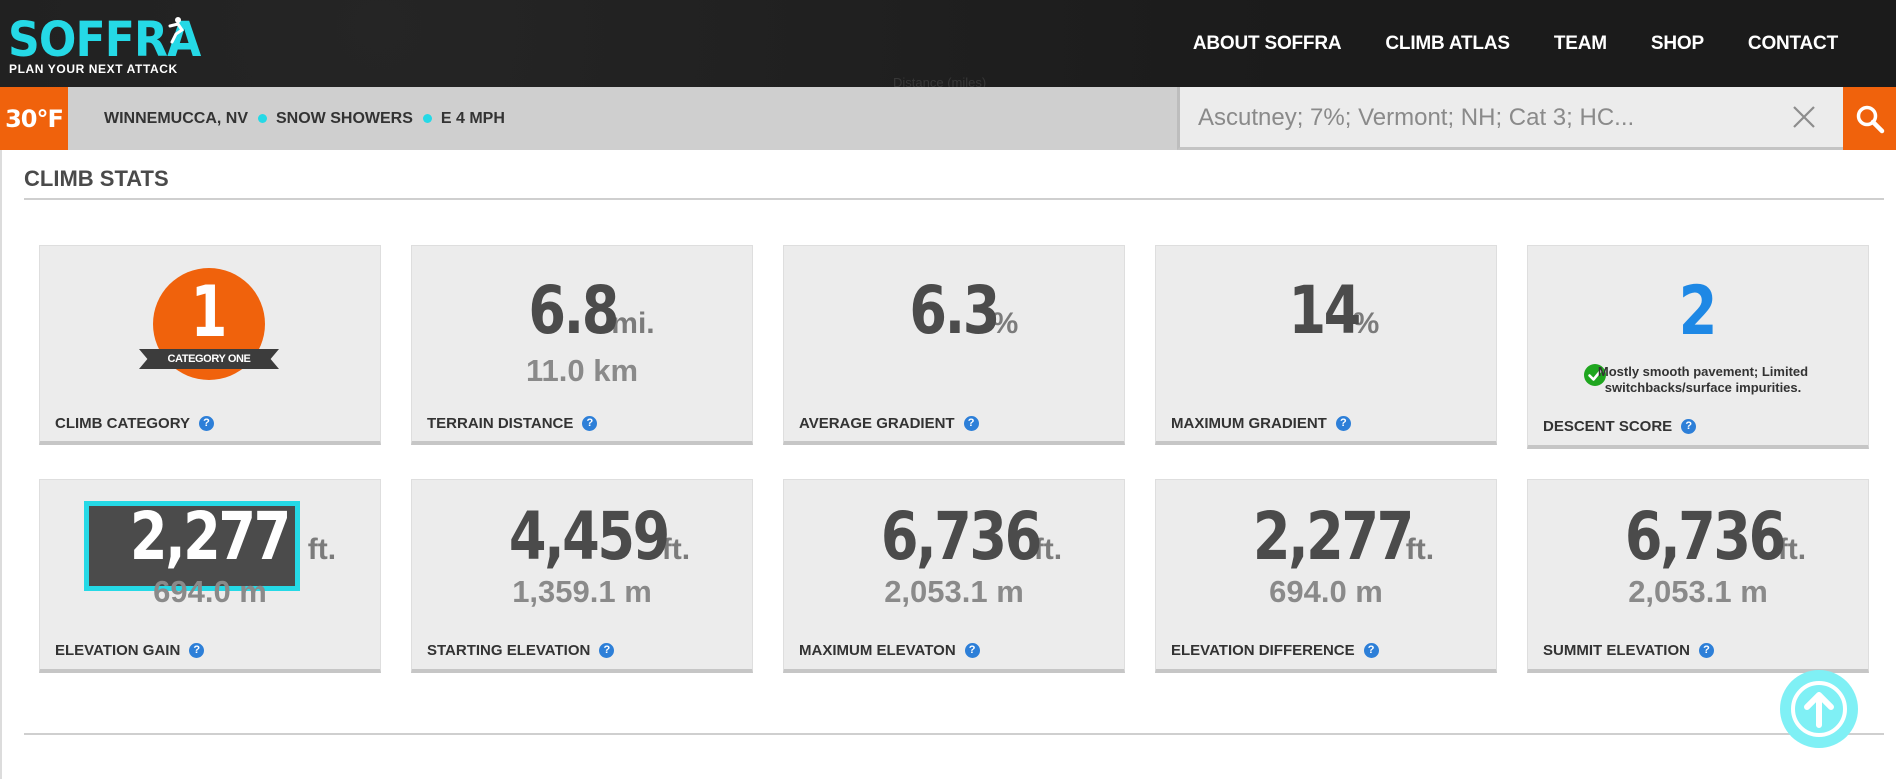 This screenshot has width=1896, height=779. I want to click on card-terrain-distance: 6.8mi. 11.0 km TERRAIN DISTANCE ?, so click(582, 345).